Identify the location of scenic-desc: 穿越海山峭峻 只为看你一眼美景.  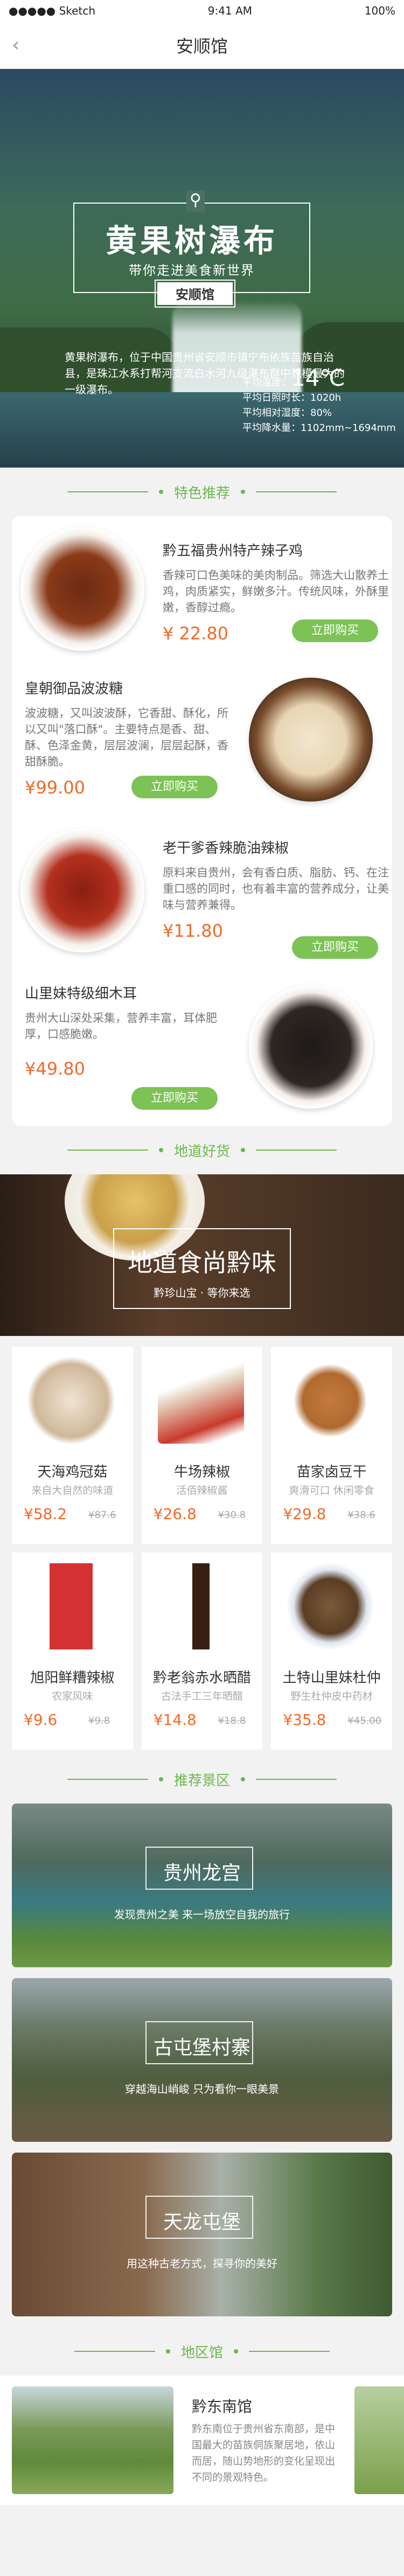
(202, 2089).